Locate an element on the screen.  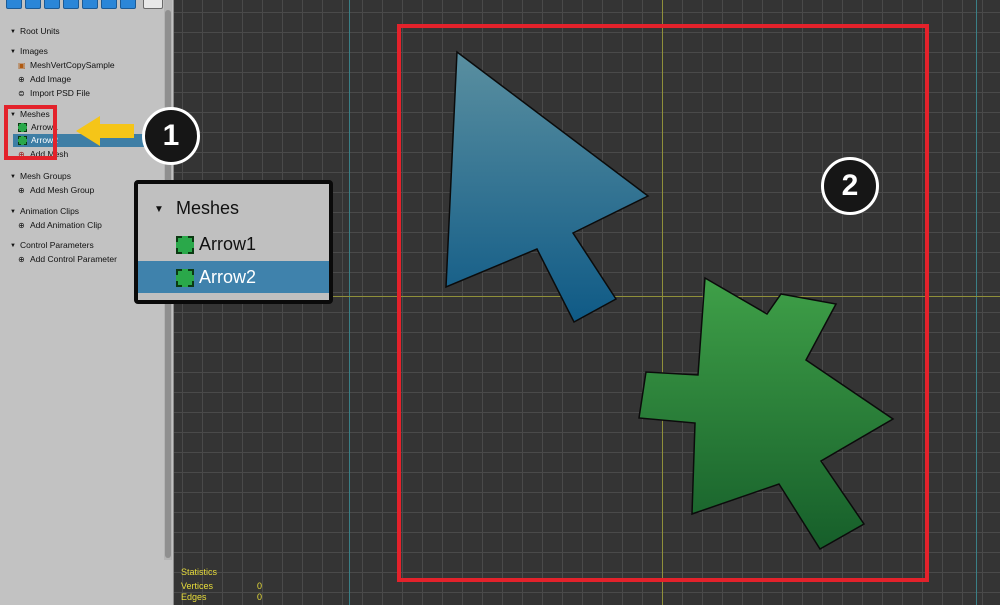
add-control-parameter-button: ⊕ Add Control Parameter is located at coordinates (67, 259).